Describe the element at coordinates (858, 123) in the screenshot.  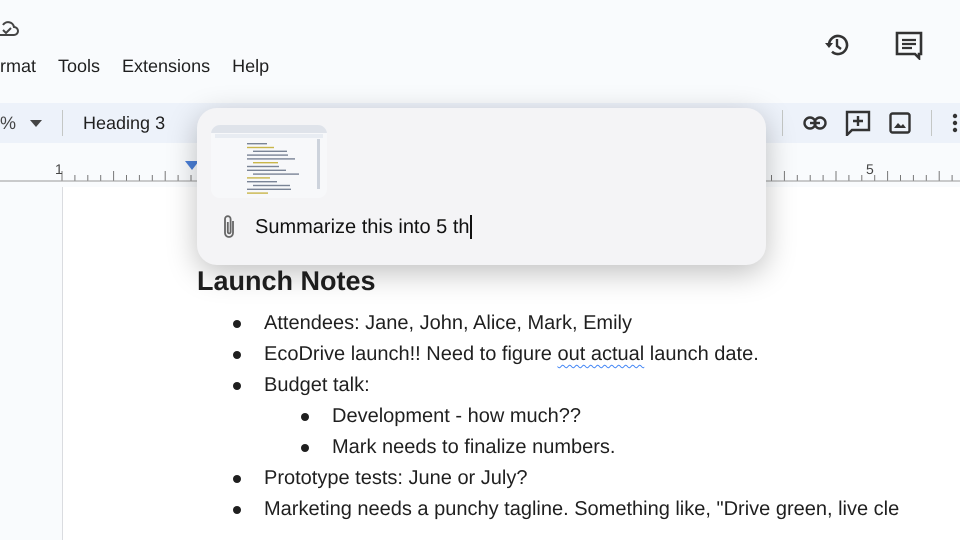
I see `add-comment-icon` at that location.